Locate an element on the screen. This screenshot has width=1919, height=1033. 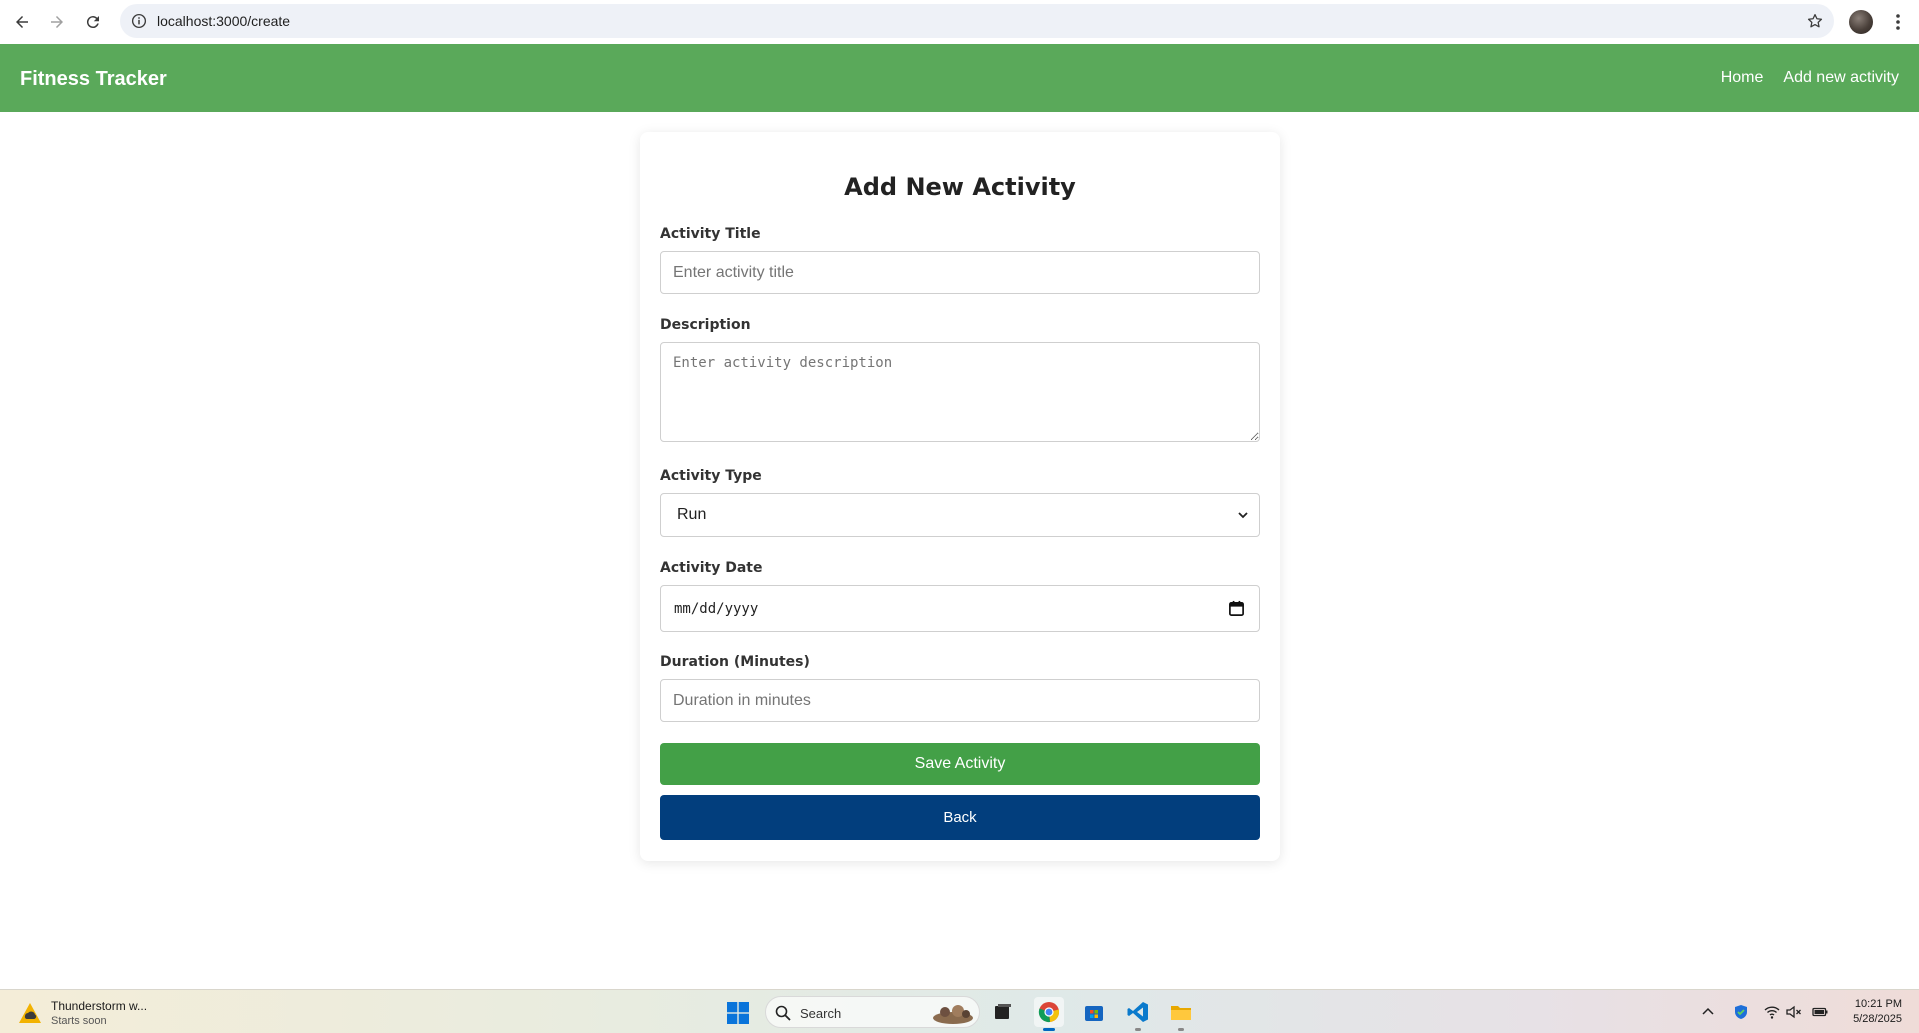
activity-date-label: Activity Date is located at coordinates (711, 568).